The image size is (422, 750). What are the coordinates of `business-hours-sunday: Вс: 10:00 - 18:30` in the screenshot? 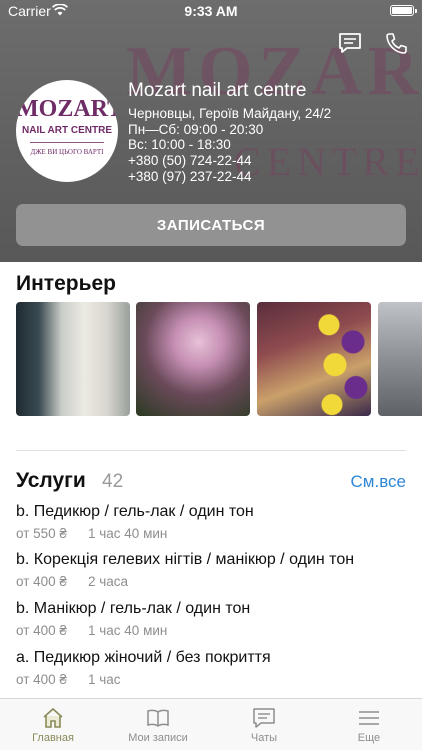 It's located at (179, 144).